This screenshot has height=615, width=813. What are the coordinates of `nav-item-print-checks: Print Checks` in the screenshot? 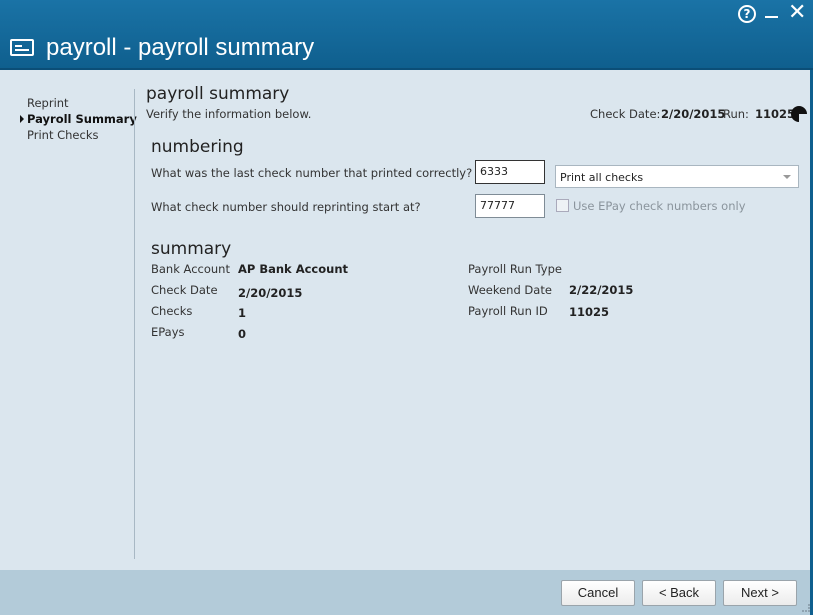 It's located at (62, 135).